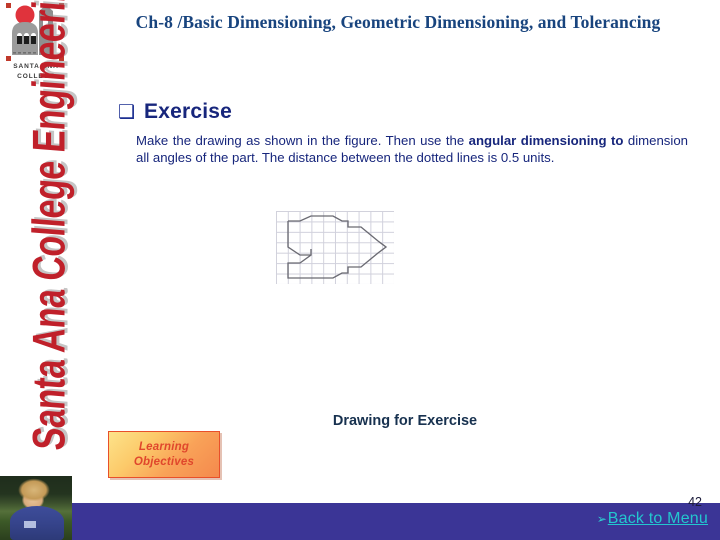 This screenshot has height=540, width=720. I want to click on part-outline-drawing, so click(337, 247).